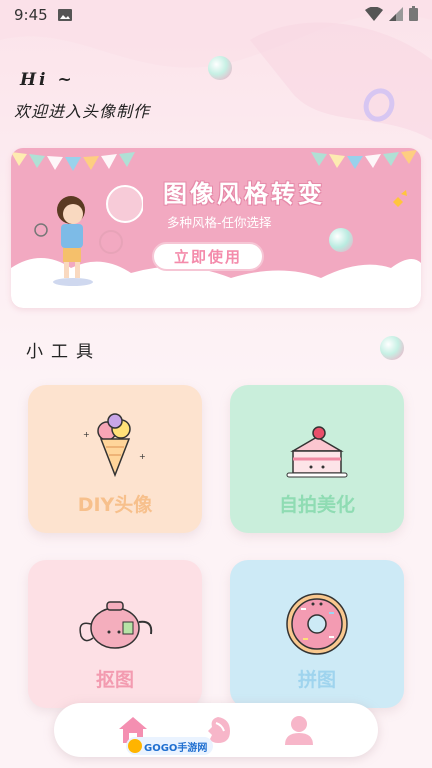 This screenshot has height=768, width=432. What do you see at coordinates (63, 352) in the screenshot?
I see `tools-section-title: 小工具` at bounding box center [63, 352].